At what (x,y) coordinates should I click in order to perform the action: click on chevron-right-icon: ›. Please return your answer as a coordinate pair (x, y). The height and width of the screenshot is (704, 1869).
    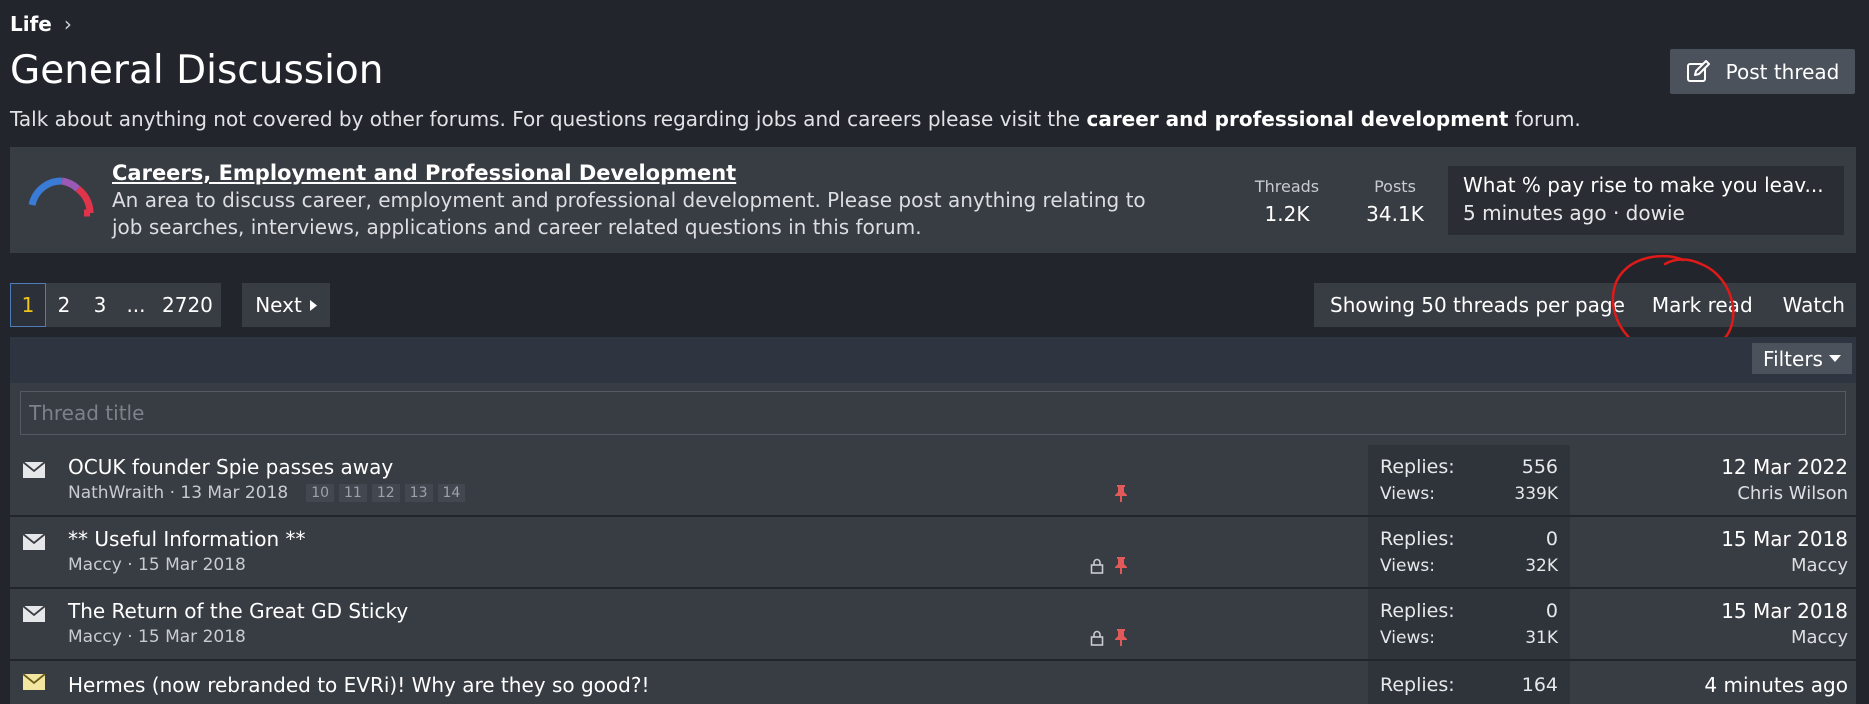
    Looking at the image, I should click on (67, 24).